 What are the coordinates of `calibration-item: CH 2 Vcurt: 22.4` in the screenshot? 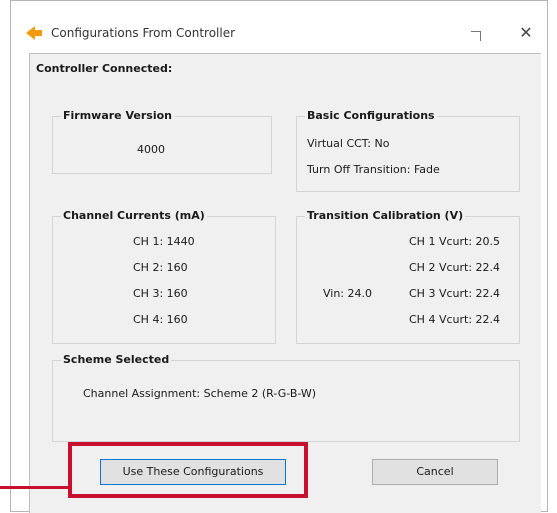 It's located at (455, 267).